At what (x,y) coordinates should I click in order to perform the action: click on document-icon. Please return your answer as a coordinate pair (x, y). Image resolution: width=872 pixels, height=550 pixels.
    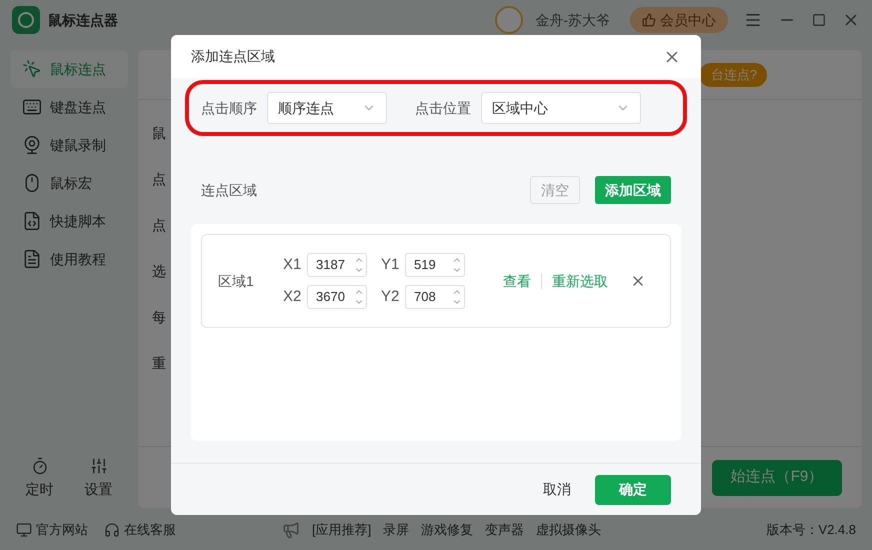
    Looking at the image, I should click on (32, 259).